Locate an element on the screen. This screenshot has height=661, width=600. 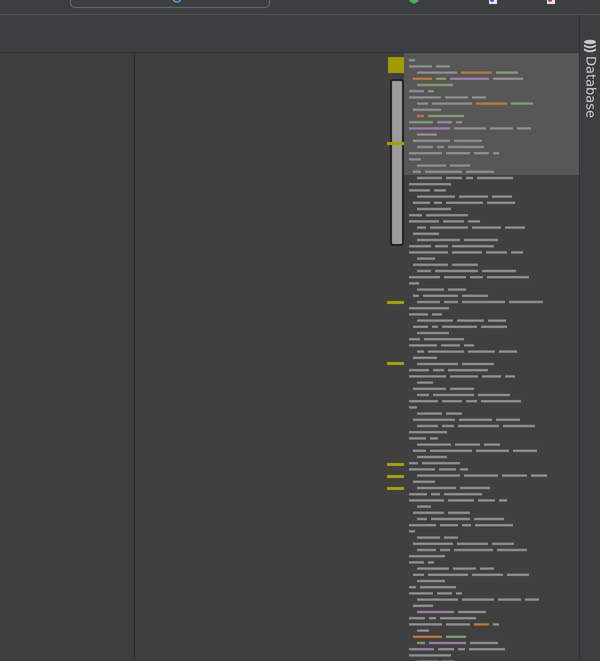
database-icon is located at coordinates (590, 46).